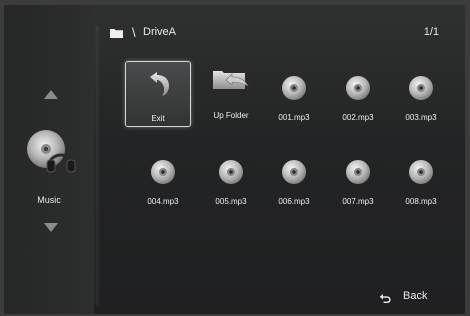 This screenshot has width=470, height=316. Describe the element at coordinates (163, 201) in the screenshot. I see `item-label: 004.mp3` at that location.